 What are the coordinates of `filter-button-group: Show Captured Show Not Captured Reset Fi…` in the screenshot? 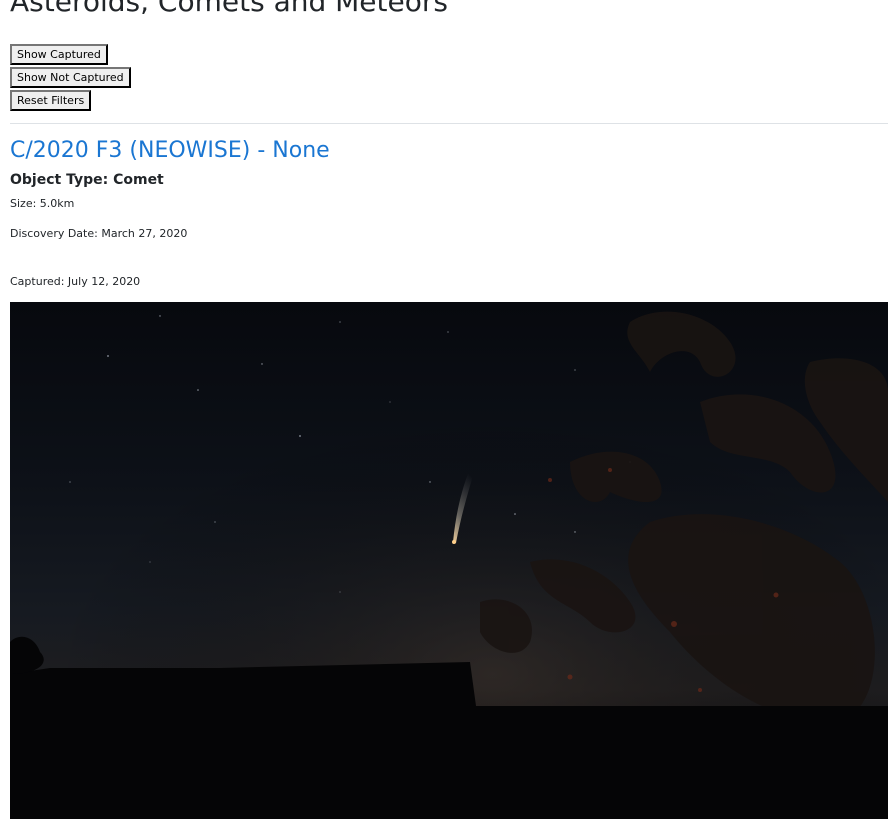 It's located at (110, 78).